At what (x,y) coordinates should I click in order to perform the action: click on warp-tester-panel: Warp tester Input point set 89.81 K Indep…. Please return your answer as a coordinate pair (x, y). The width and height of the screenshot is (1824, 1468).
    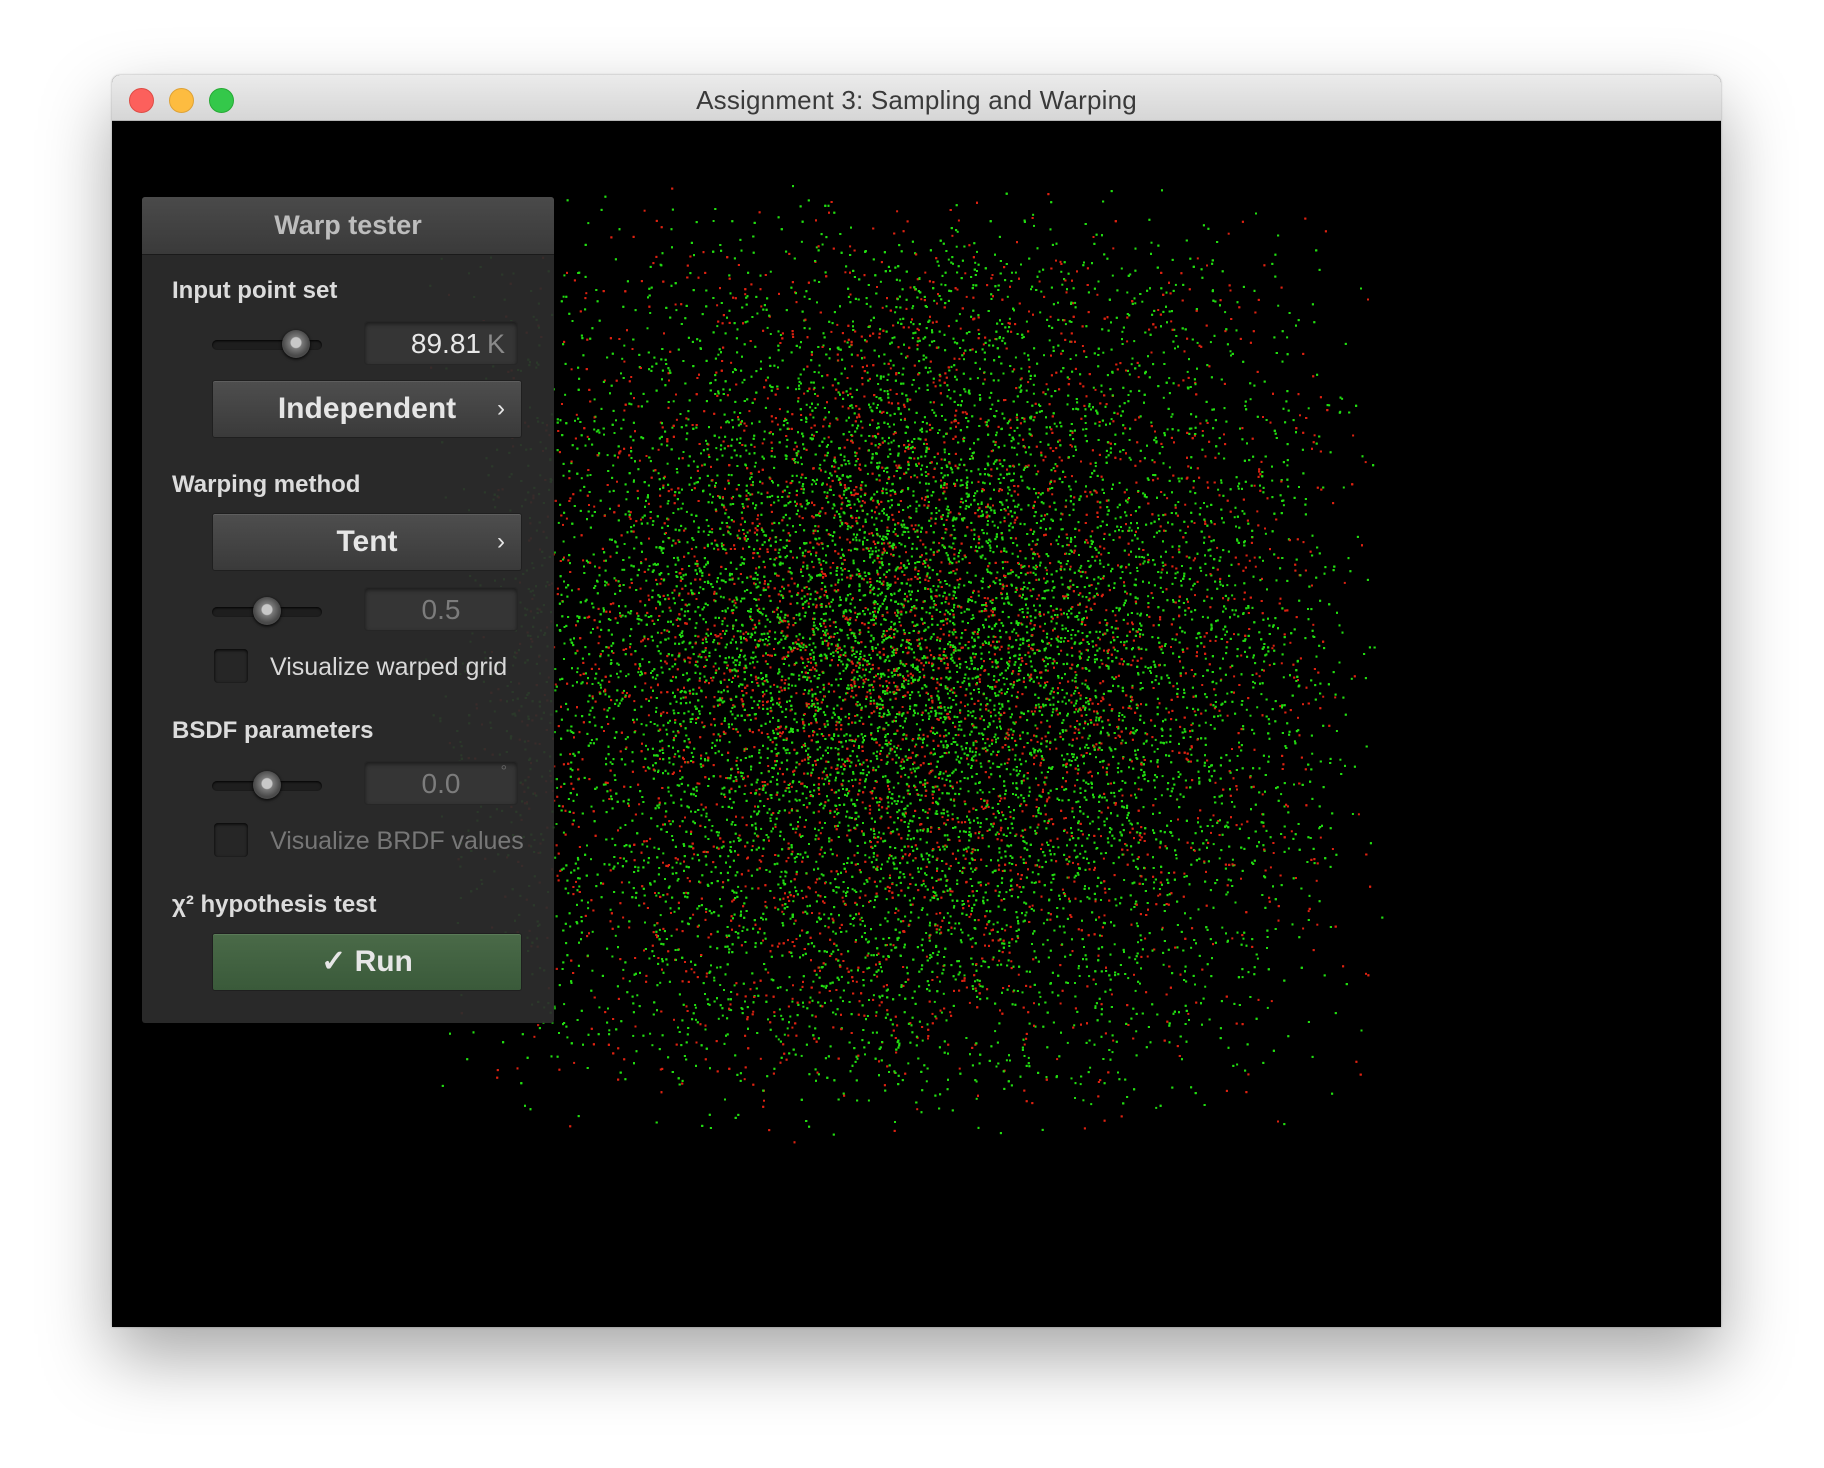
    Looking at the image, I should click on (348, 610).